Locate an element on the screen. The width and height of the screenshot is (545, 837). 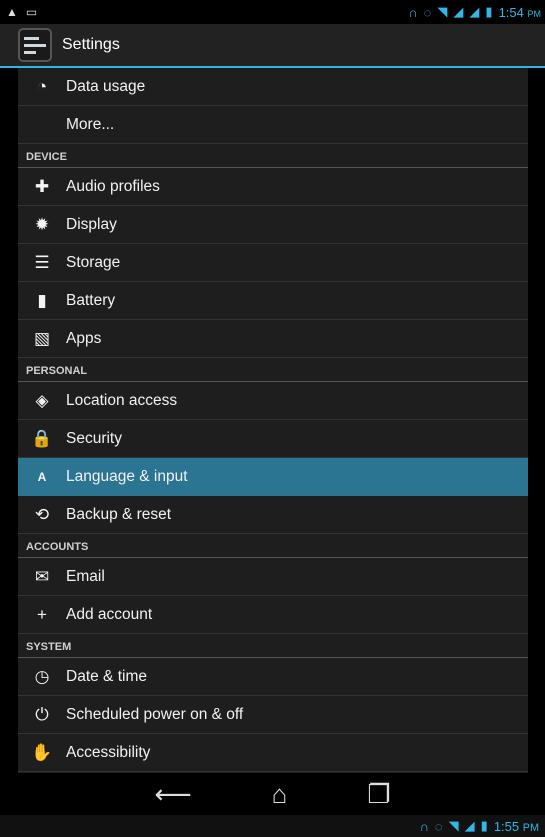
settings-item: ⟲ Backup & reset is located at coordinates (273, 515).